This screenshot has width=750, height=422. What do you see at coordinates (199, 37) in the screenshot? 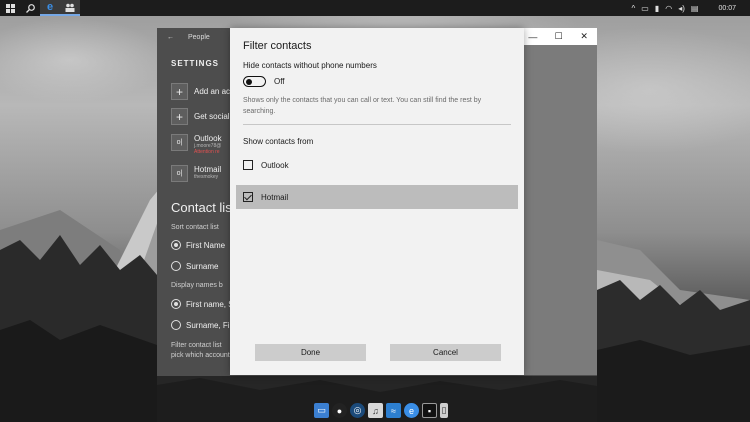
I see `people-title: People` at bounding box center [199, 37].